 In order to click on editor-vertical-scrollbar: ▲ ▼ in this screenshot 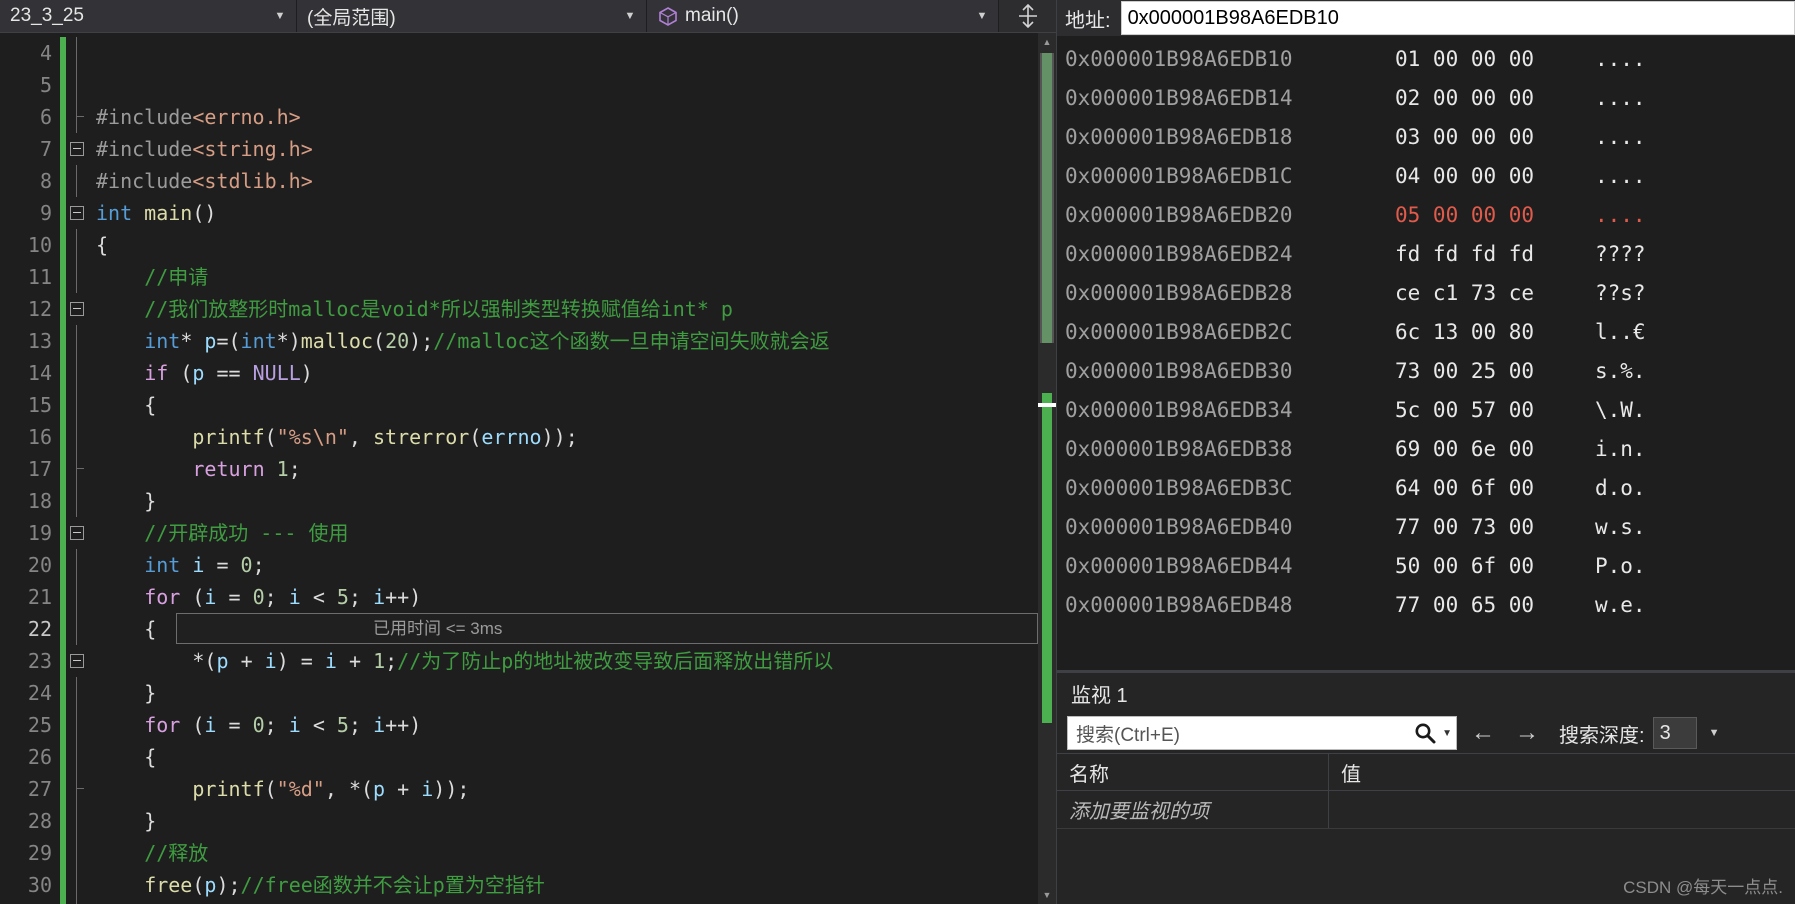, I will do `click(1047, 468)`.